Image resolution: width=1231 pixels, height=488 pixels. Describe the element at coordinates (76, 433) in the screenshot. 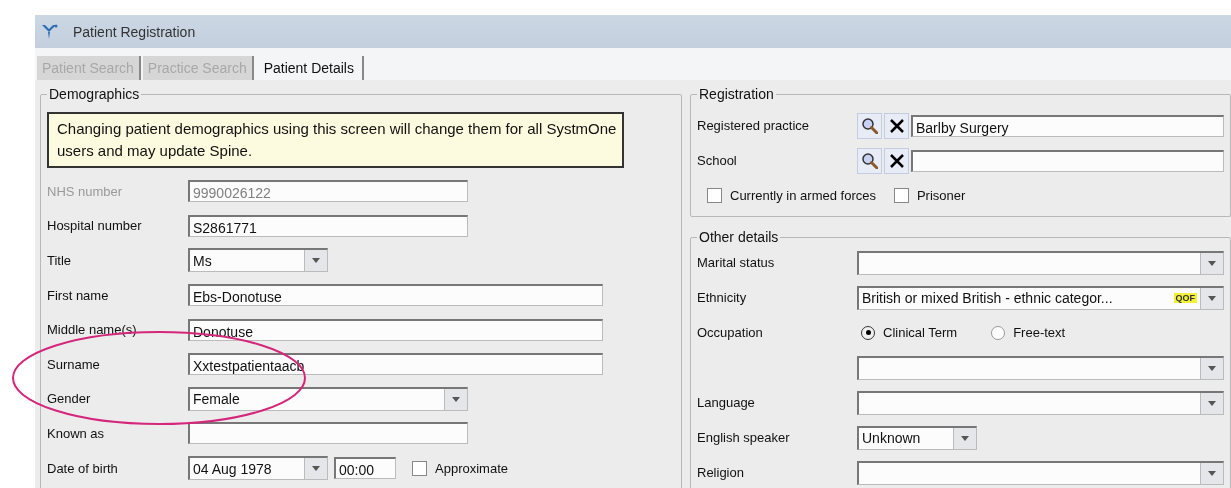

I see `field-label: Known as` at that location.